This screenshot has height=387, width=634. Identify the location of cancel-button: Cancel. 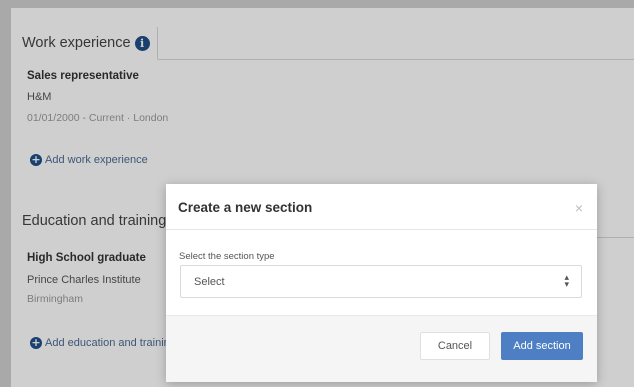
(455, 346).